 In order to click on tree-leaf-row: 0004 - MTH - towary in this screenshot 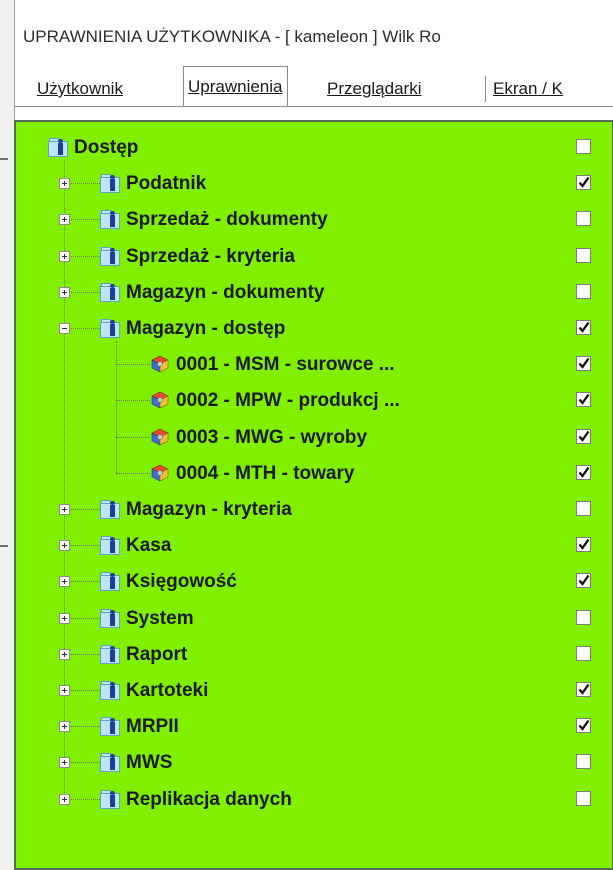, I will do `click(314, 475)`.